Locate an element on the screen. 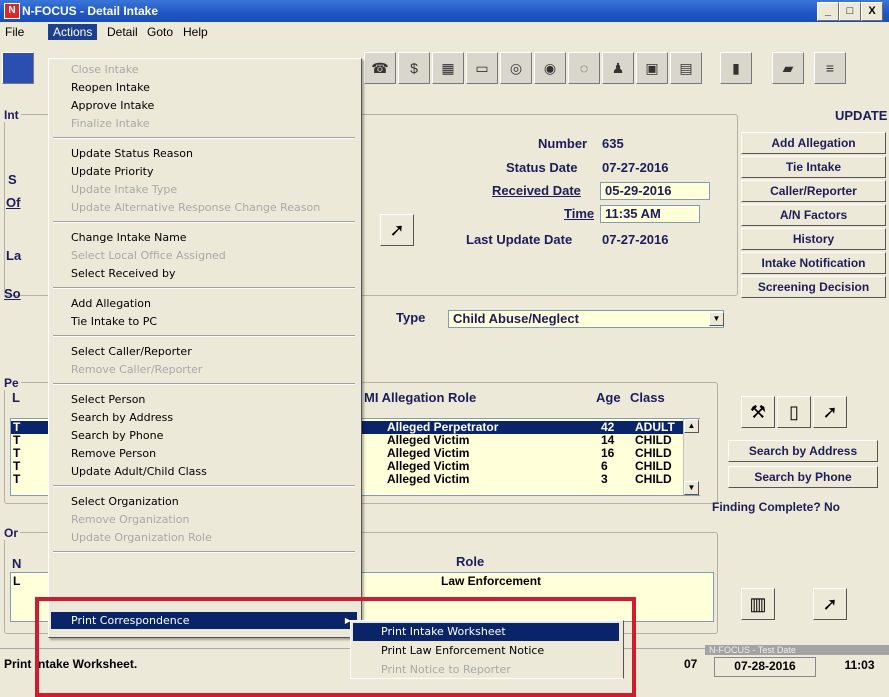 This screenshot has width=889, height=697. add-allegation-button: Add Allegation is located at coordinates (813, 143).